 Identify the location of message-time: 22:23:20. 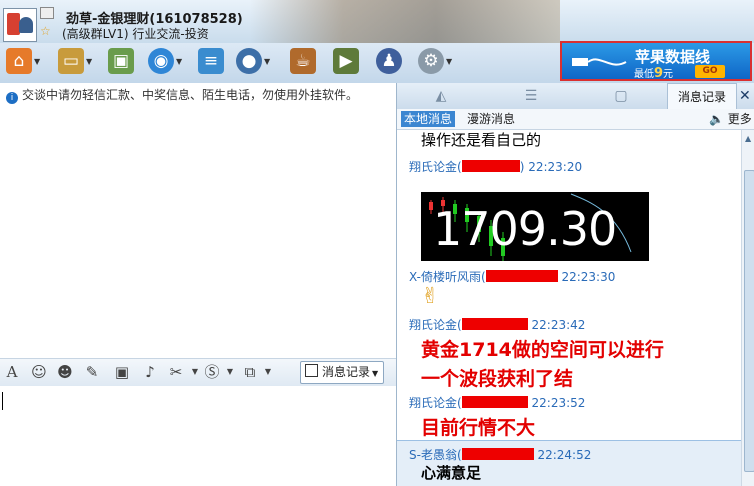
(555, 167).